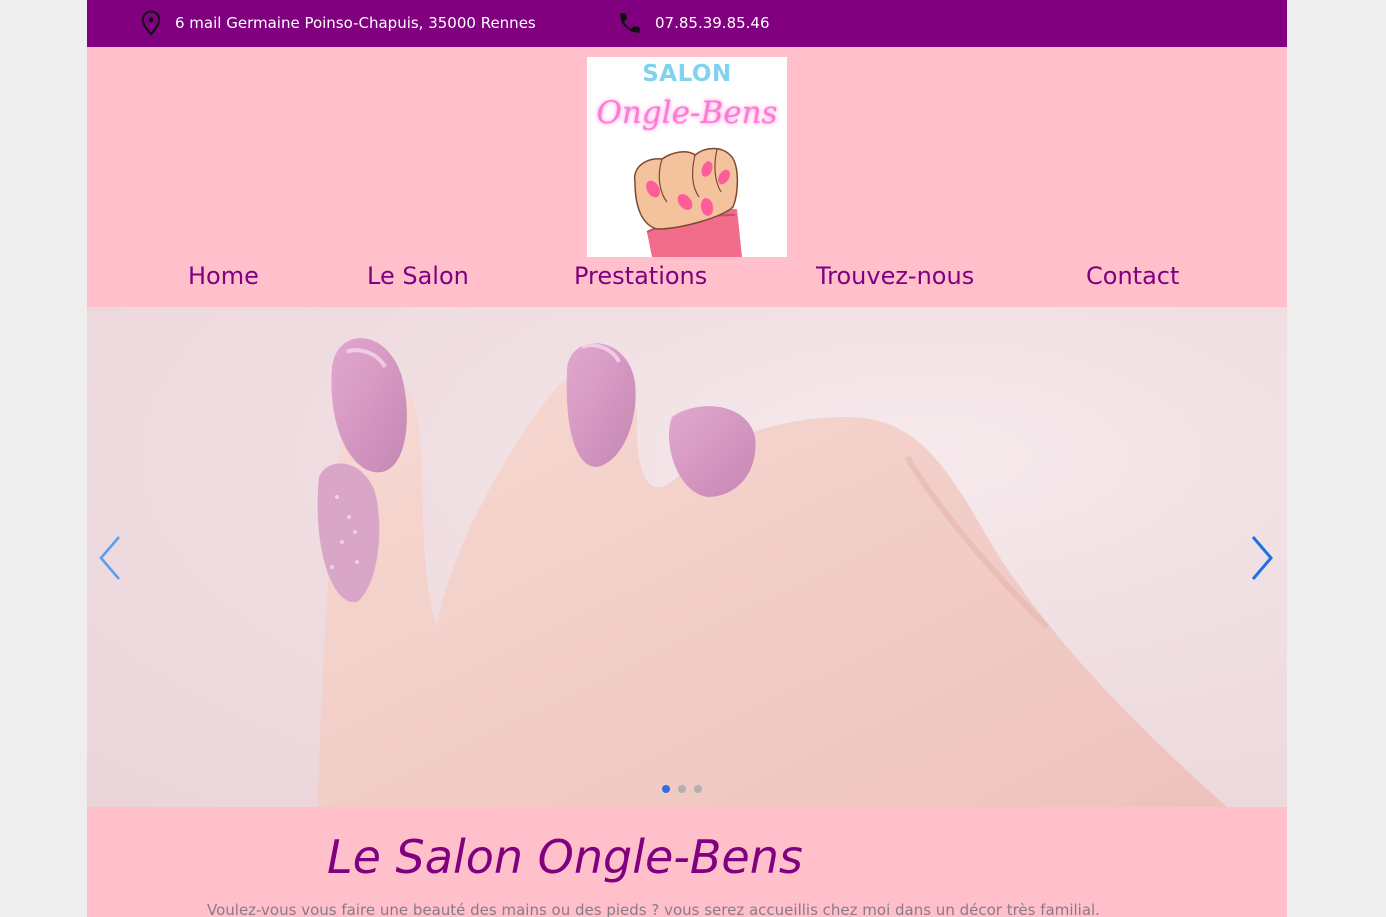  What do you see at coordinates (565, 857) in the screenshot?
I see `intro-heading: Le Salon Ongle-Bens` at bounding box center [565, 857].